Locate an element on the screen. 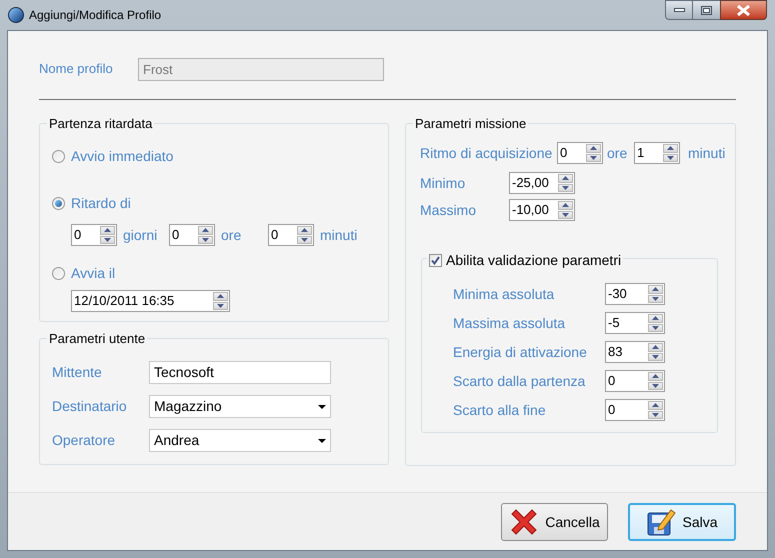 Image resolution: width=775 pixels, height=558 pixels. checkbox-label: Abilita validazione parametri is located at coordinates (534, 260).